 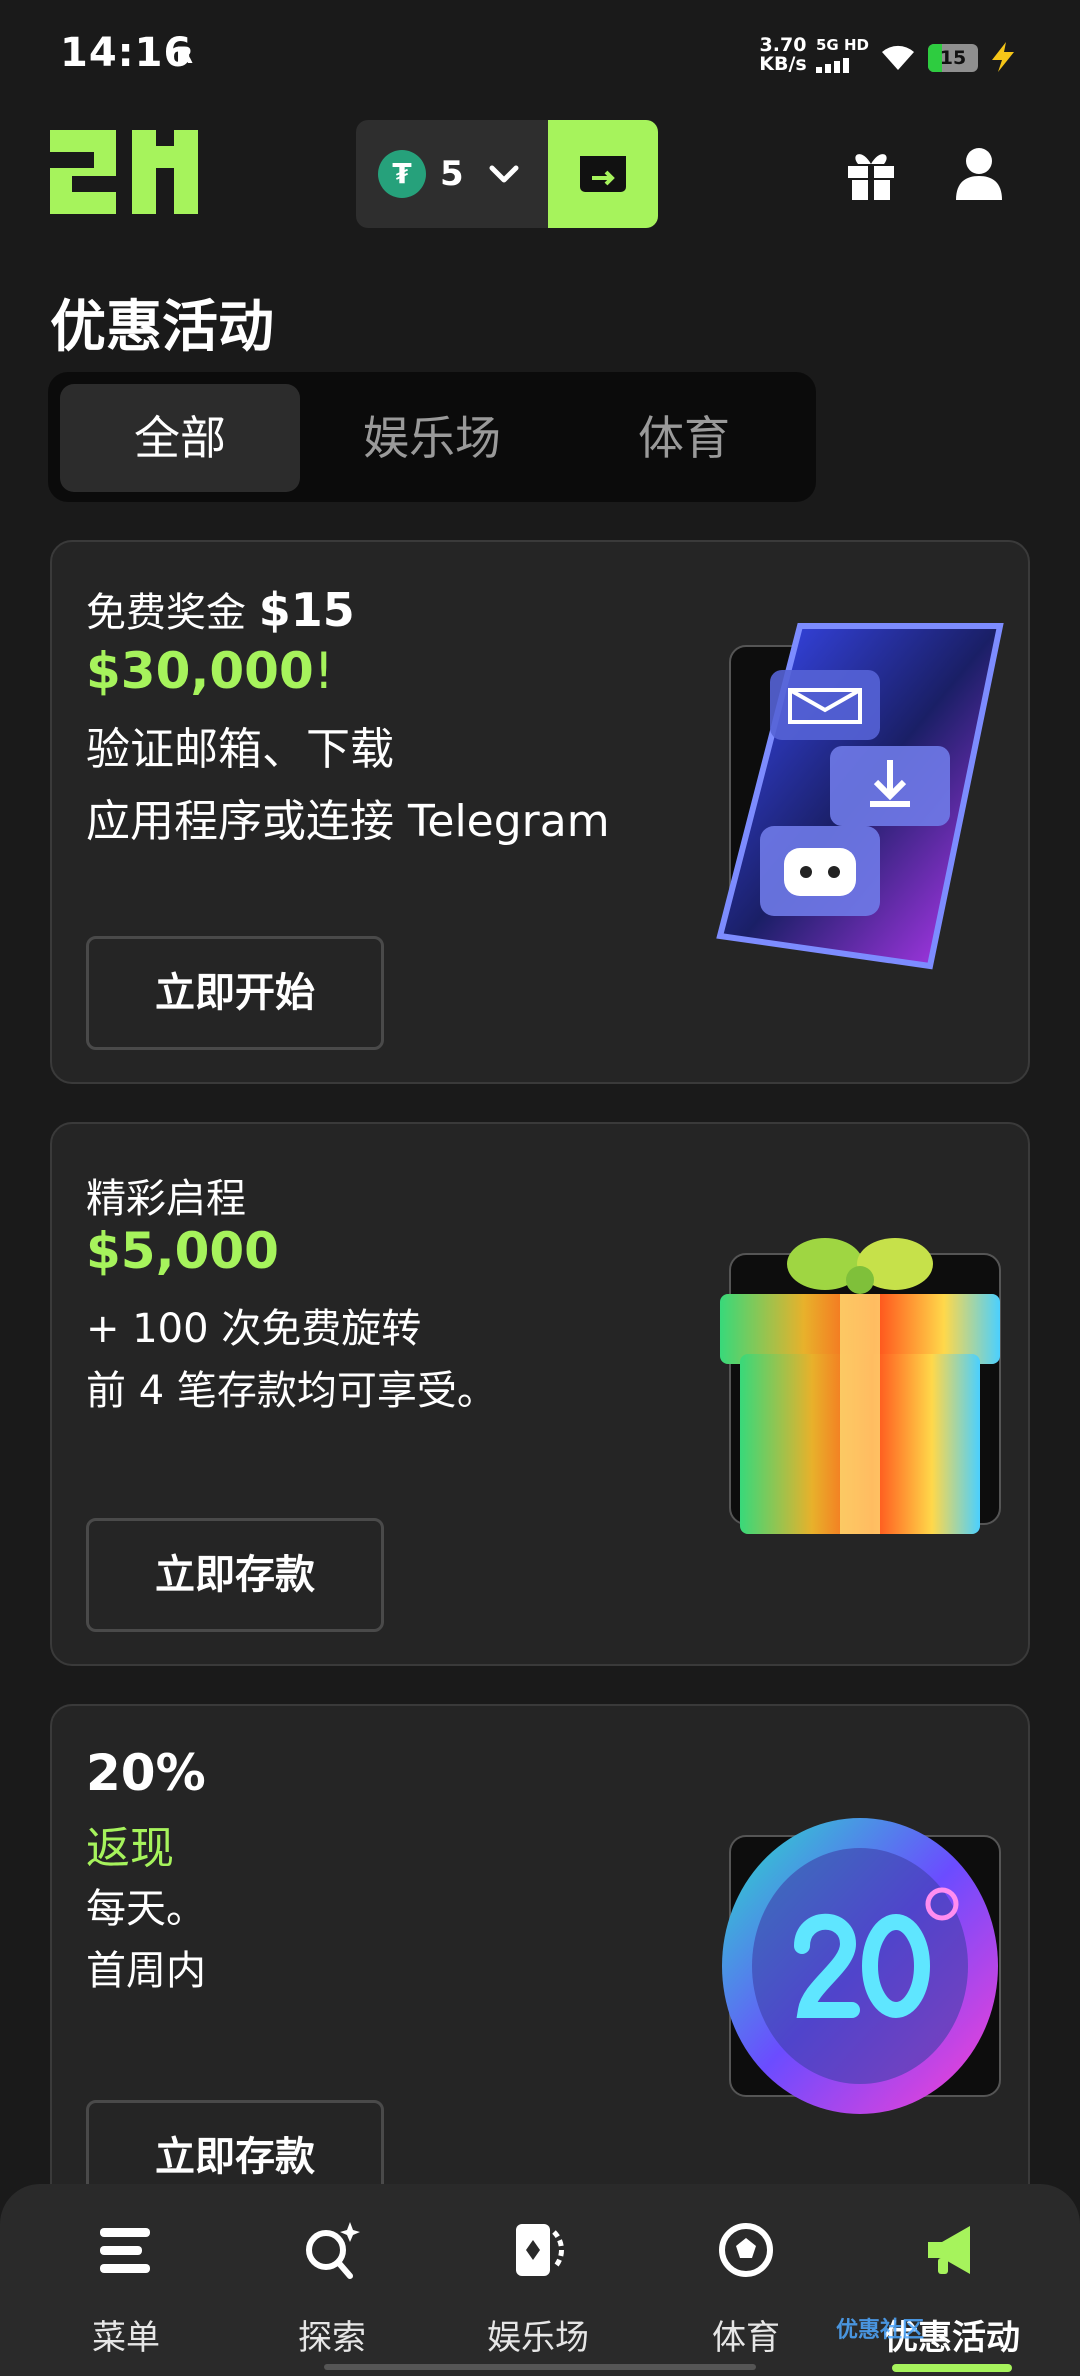 I want to click on nav-label: 娱乐场, so click(x=538, y=2338).